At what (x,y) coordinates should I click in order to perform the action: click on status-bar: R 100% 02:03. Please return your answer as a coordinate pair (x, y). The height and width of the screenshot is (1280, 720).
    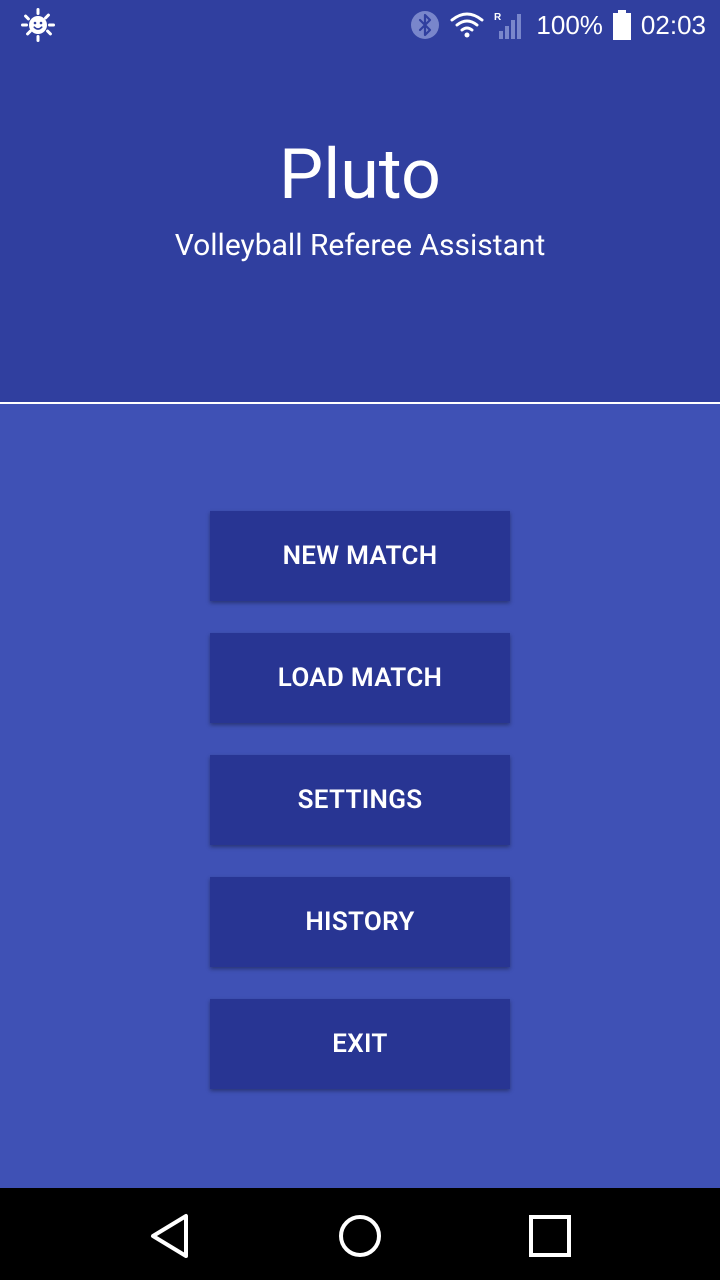
    Looking at the image, I should click on (360, 25).